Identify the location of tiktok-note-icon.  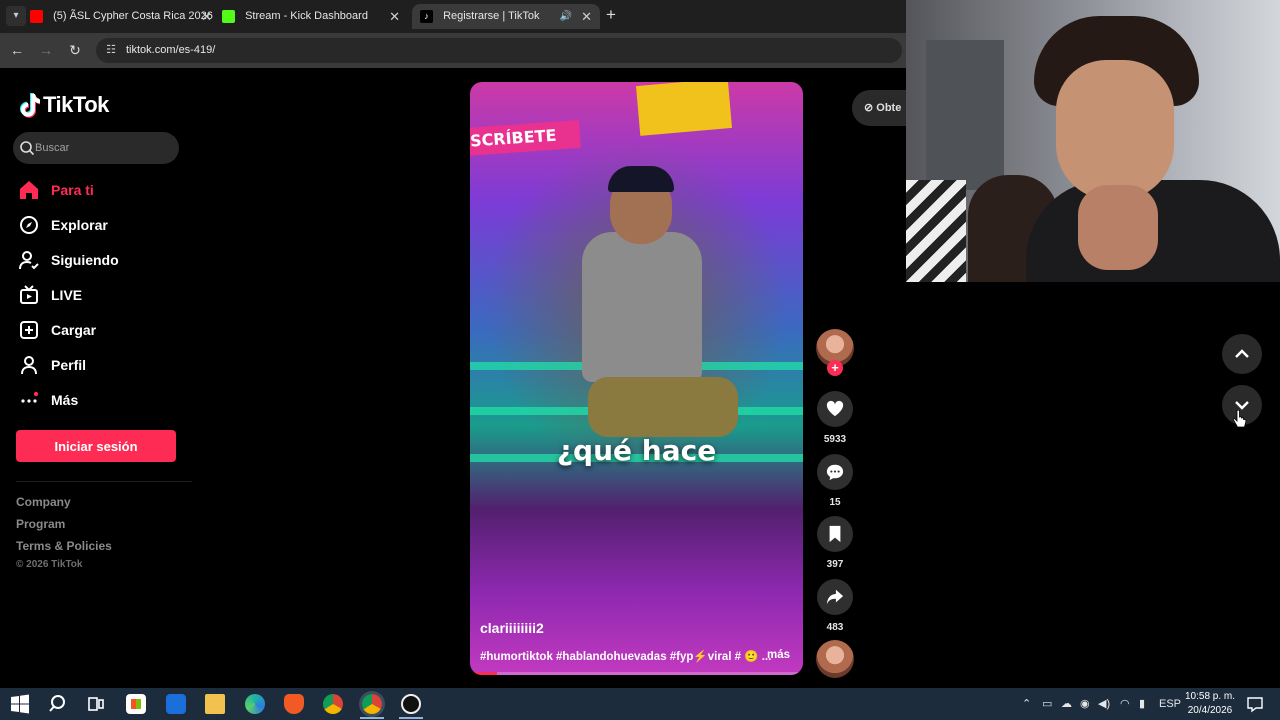
(30, 105).